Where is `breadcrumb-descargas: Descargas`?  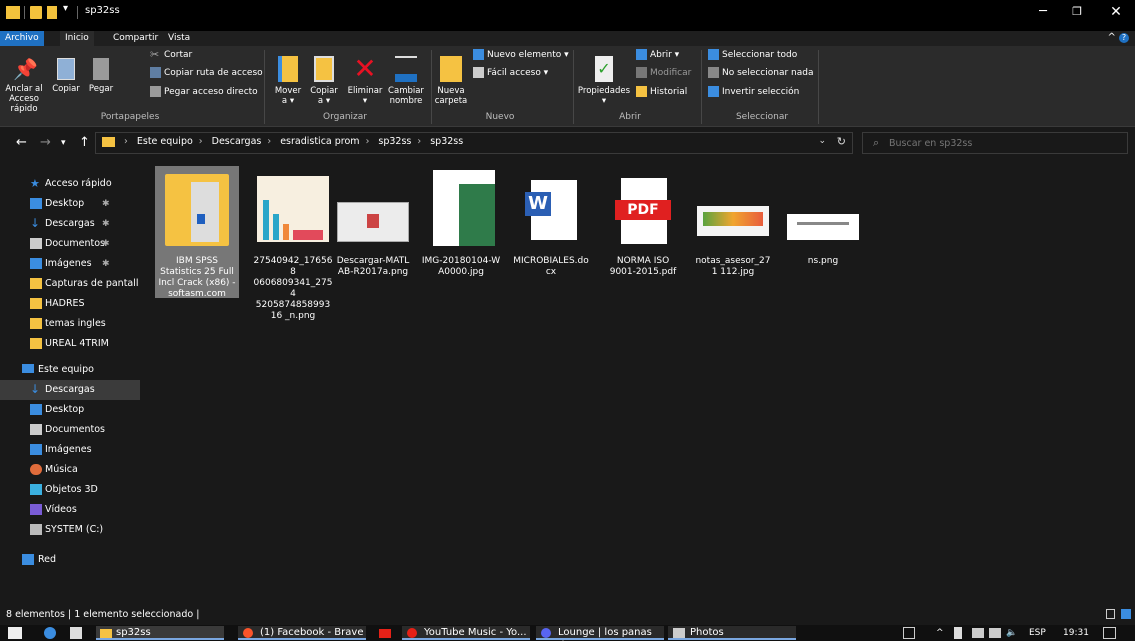
breadcrumb-descargas: Descargas is located at coordinates (237, 141).